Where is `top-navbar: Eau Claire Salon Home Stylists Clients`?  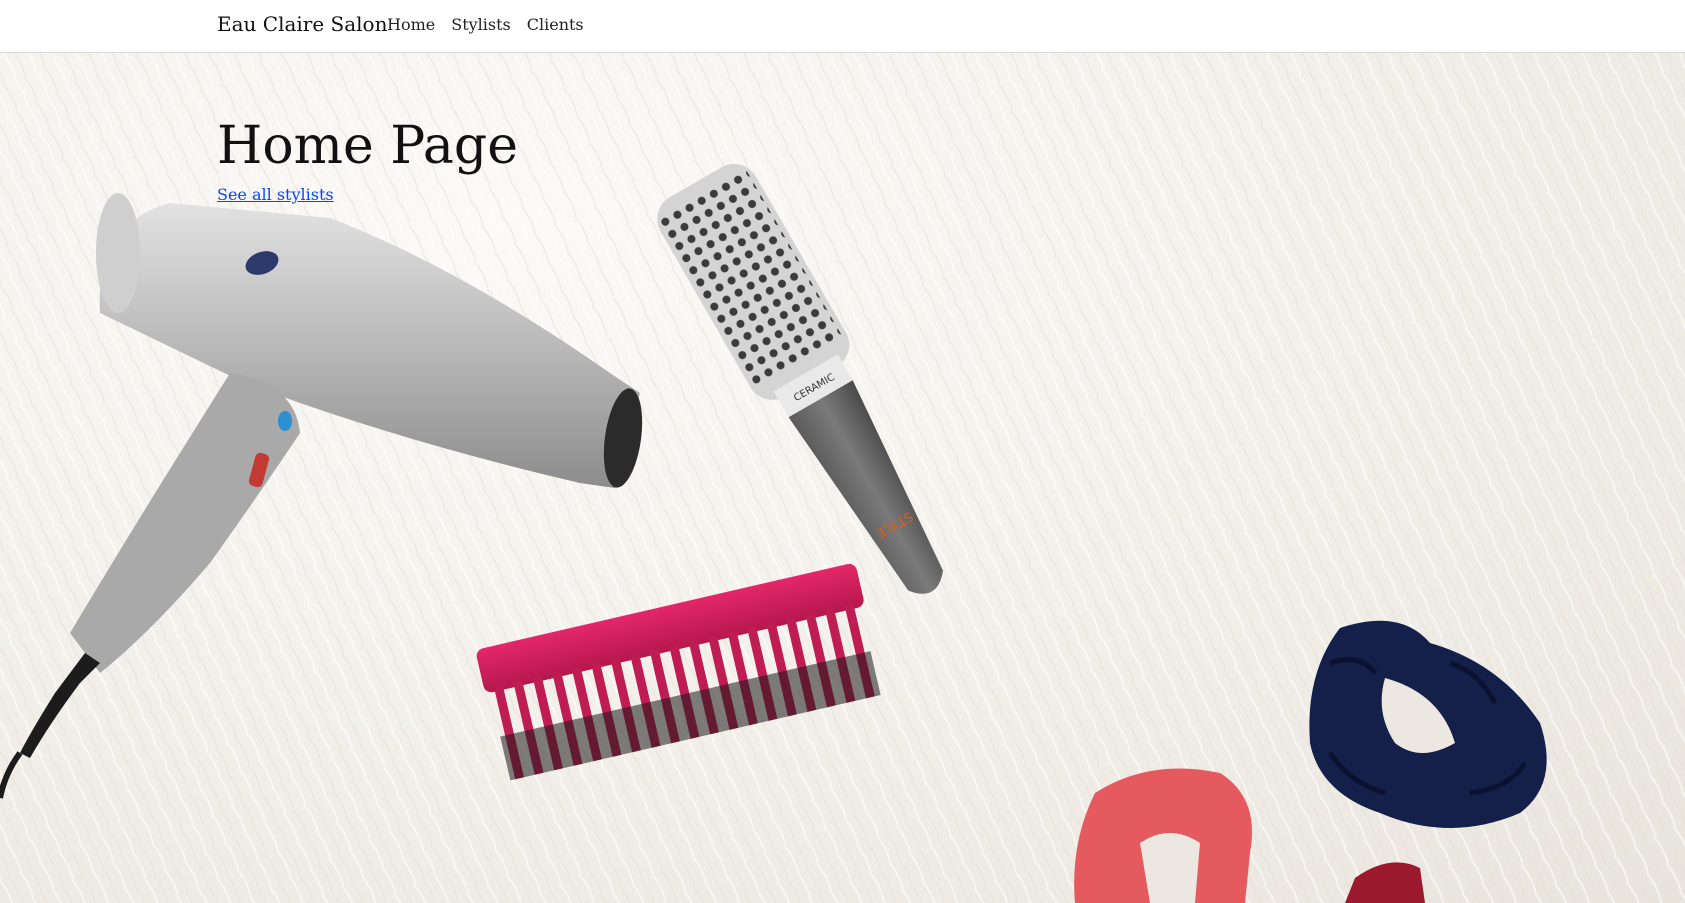
top-navbar: Eau Claire Salon Home Stylists Clients is located at coordinates (842, 26).